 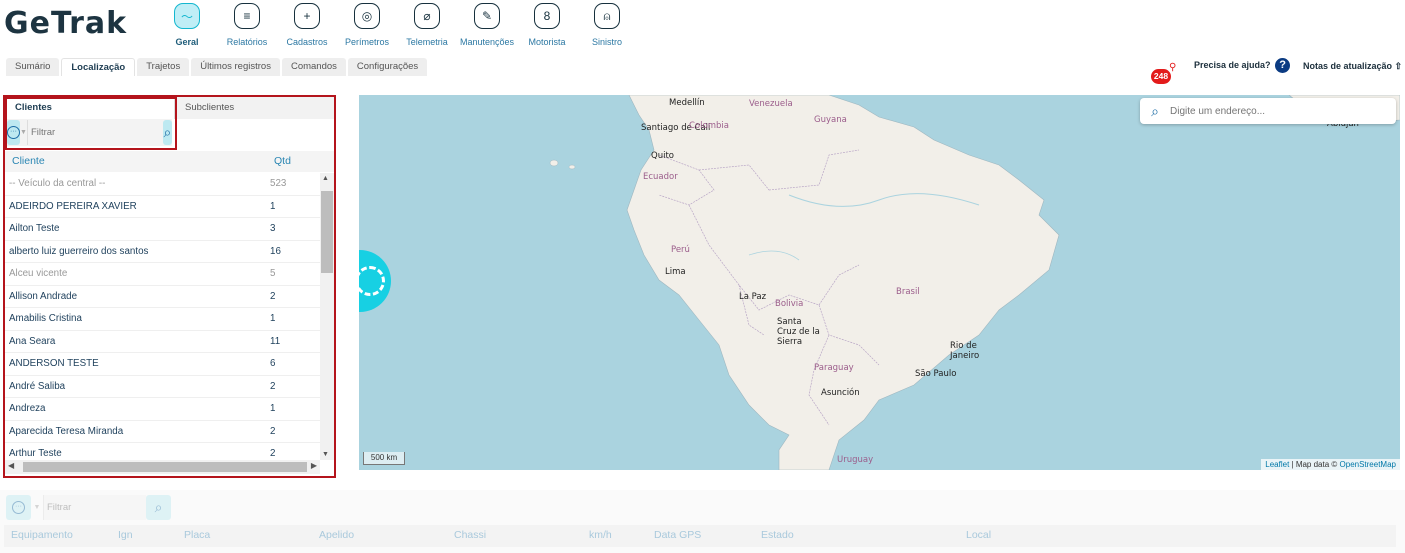 What do you see at coordinates (187, 42) in the screenshot?
I see `nav-label: Geral` at bounding box center [187, 42].